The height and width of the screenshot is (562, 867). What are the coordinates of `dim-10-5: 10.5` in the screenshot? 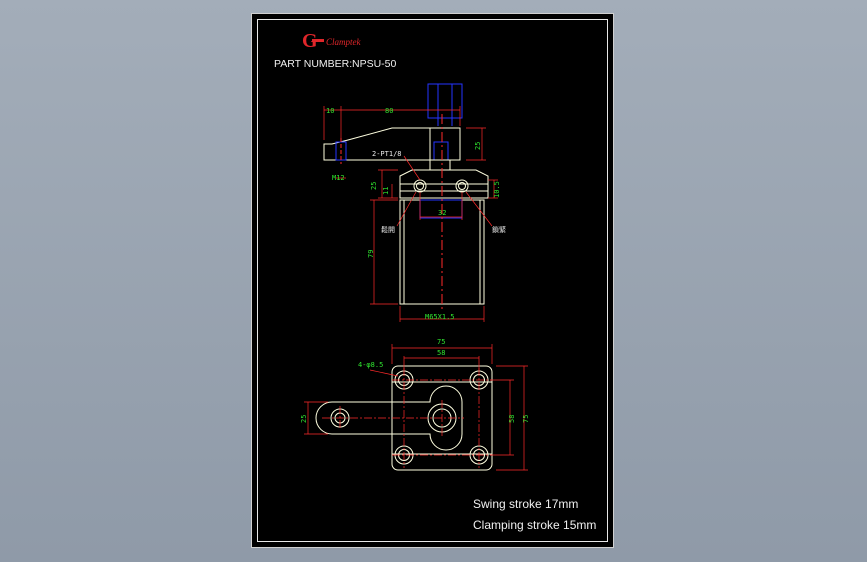 It's located at (497, 189).